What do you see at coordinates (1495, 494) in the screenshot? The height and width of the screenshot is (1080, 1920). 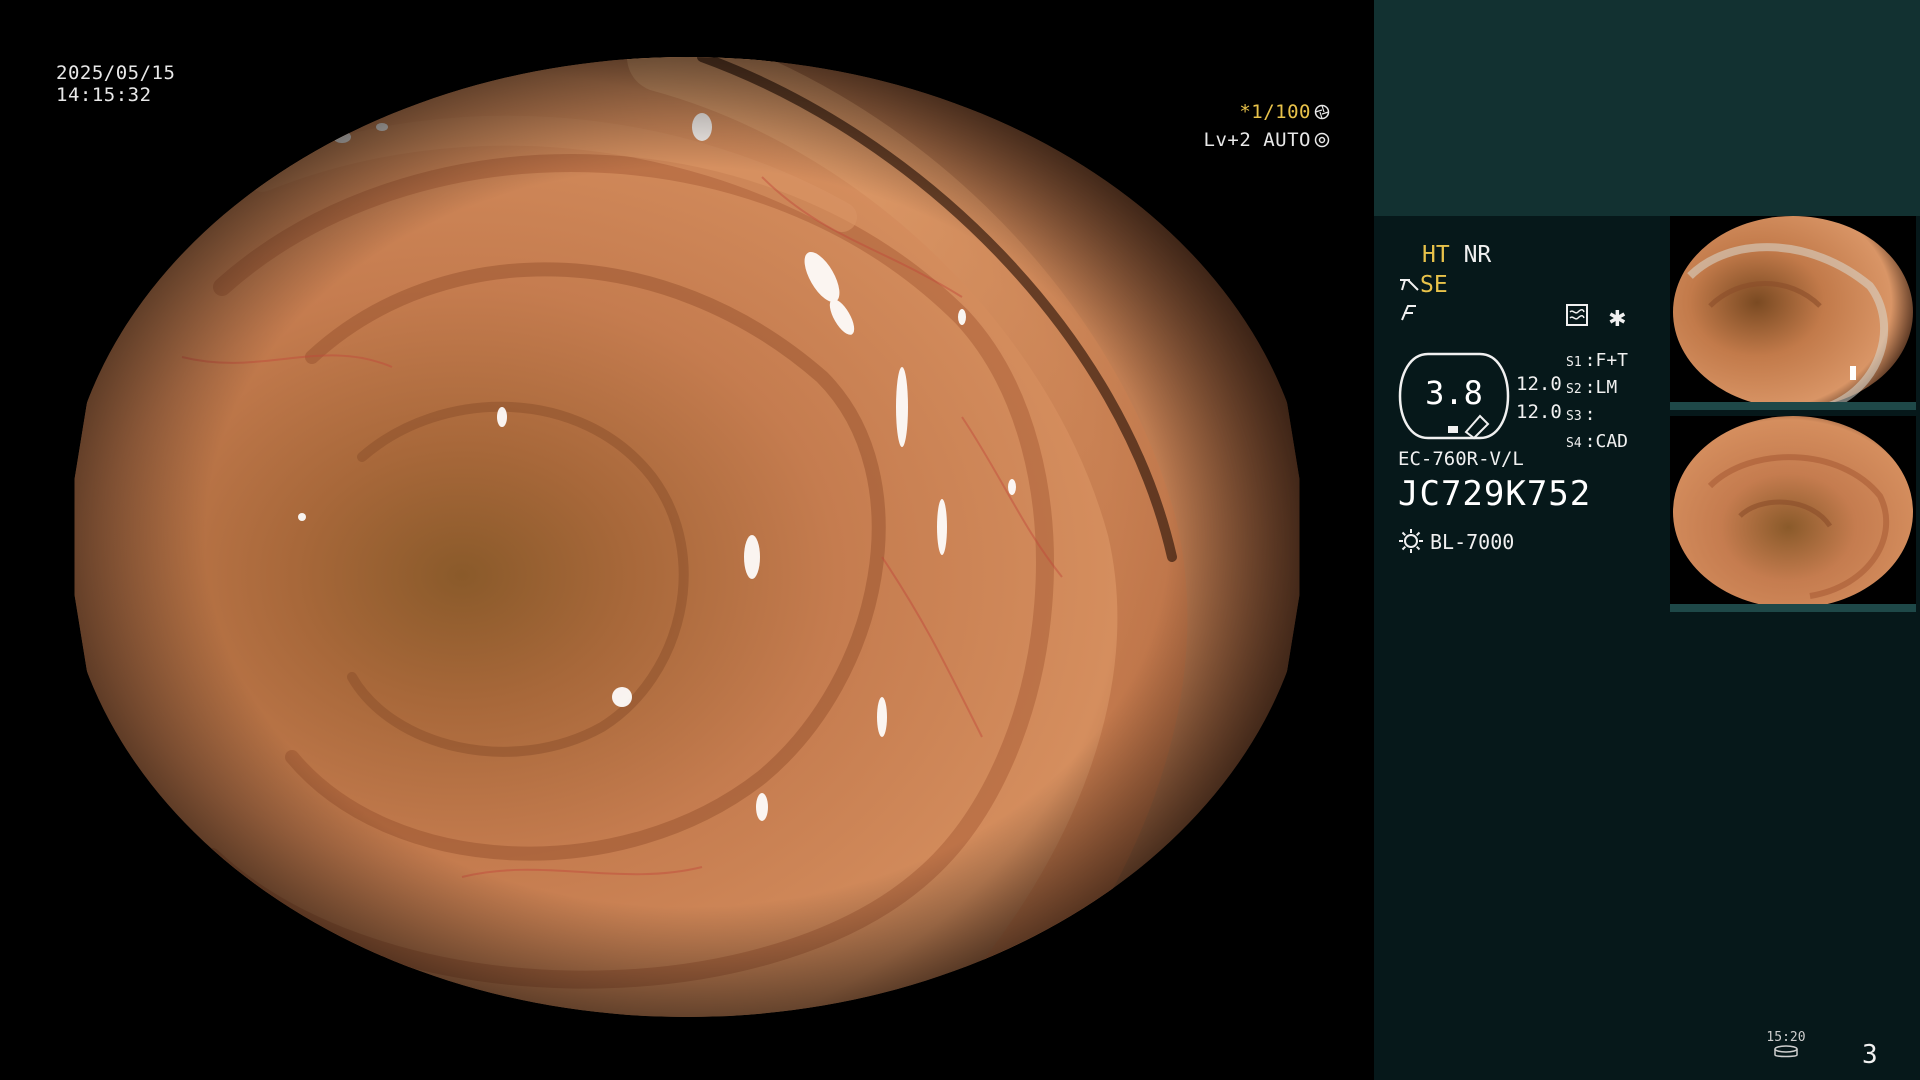 I see `scope-serial: JC729K752` at bounding box center [1495, 494].